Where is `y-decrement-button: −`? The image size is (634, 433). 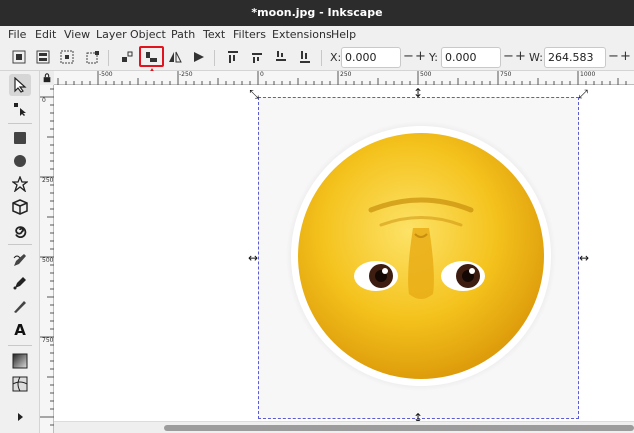 y-decrement-button: − is located at coordinates (508, 57).